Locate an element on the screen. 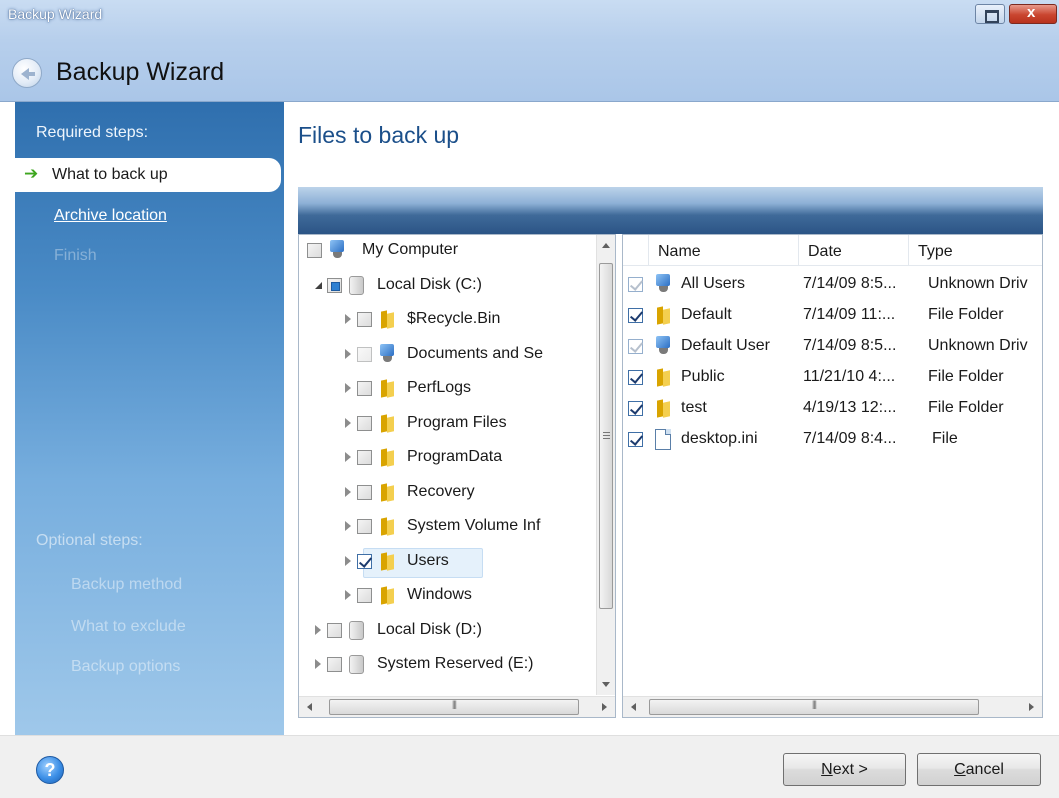  list-horizontal-scrollbar is located at coordinates (832, 706).